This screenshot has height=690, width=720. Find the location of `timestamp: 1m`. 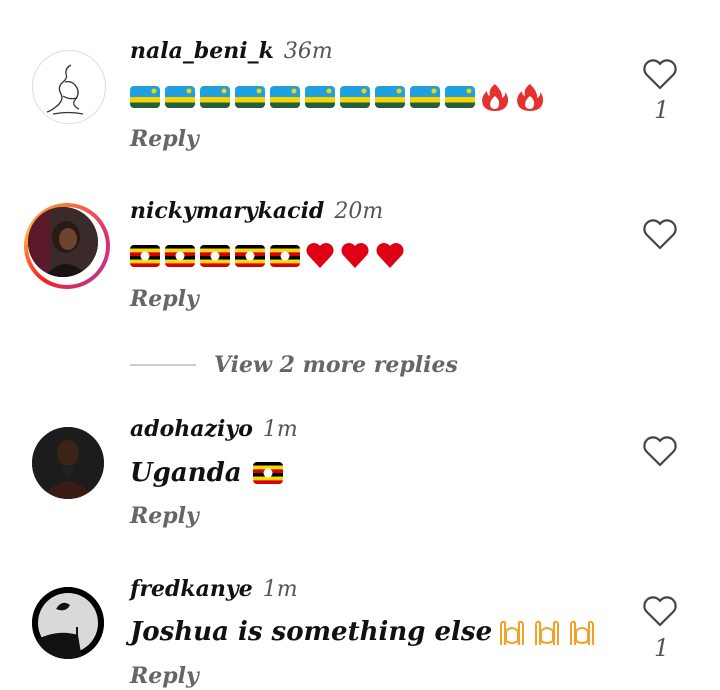

timestamp: 1m is located at coordinates (280, 589).